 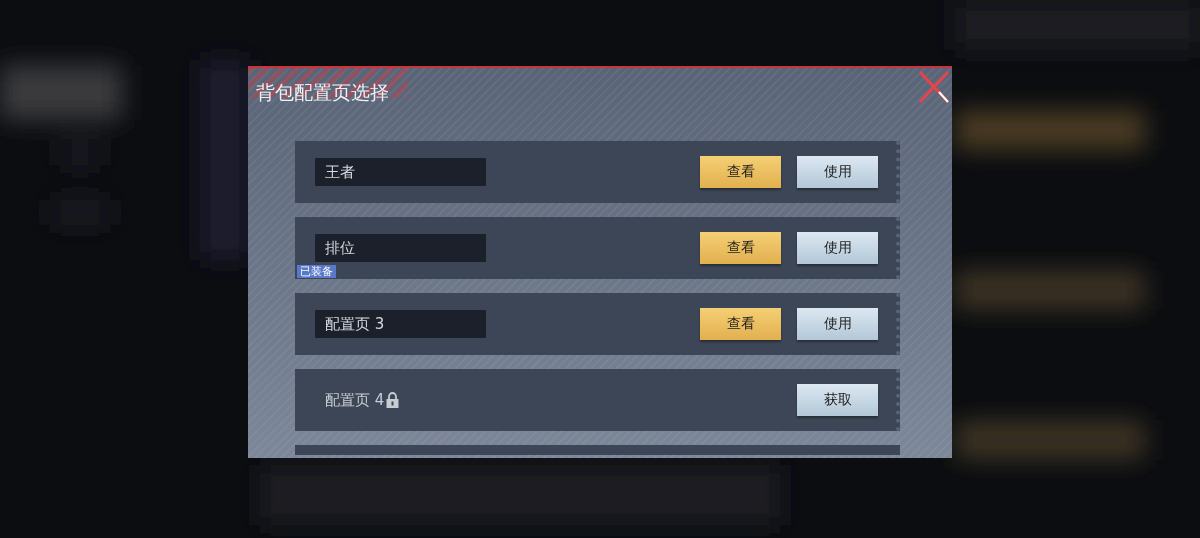 What do you see at coordinates (400, 172) in the screenshot?
I see `name-field: 王者` at bounding box center [400, 172].